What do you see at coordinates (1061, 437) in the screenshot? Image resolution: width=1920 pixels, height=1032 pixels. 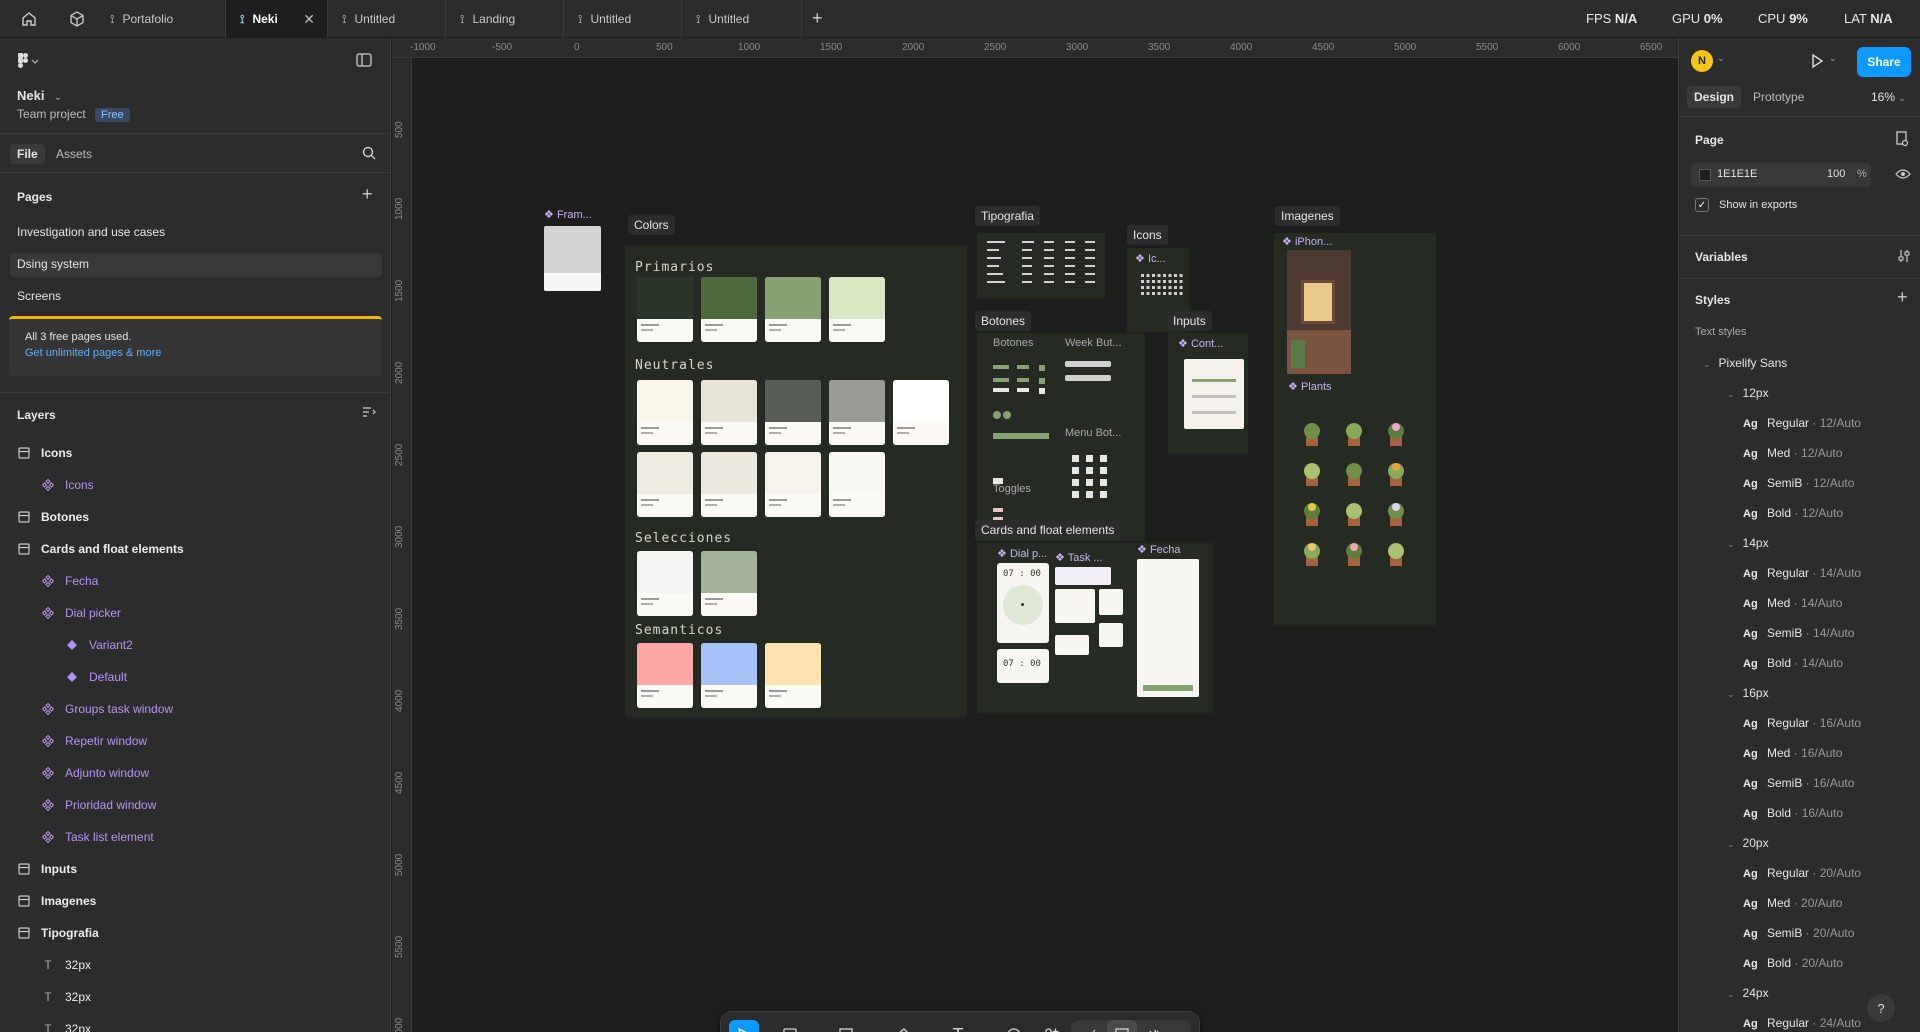 I see `botones-frame: Botones Week But... Menu Bot... Toggles` at bounding box center [1061, 437].